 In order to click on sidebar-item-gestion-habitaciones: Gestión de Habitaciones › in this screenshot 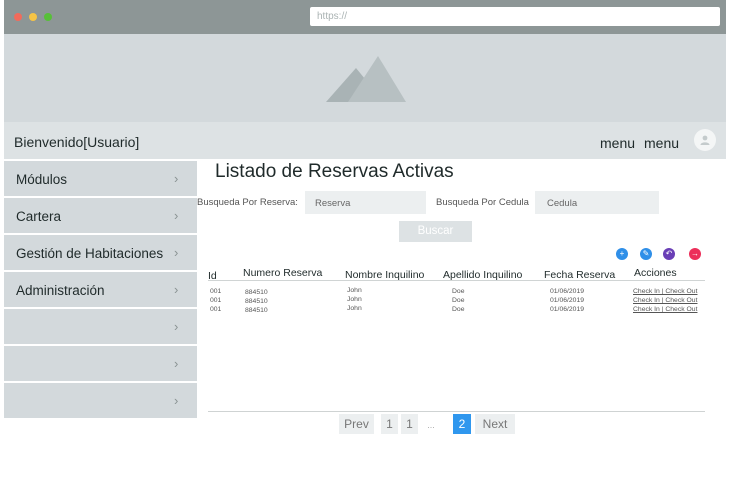, I will do `click(100, 252)`.